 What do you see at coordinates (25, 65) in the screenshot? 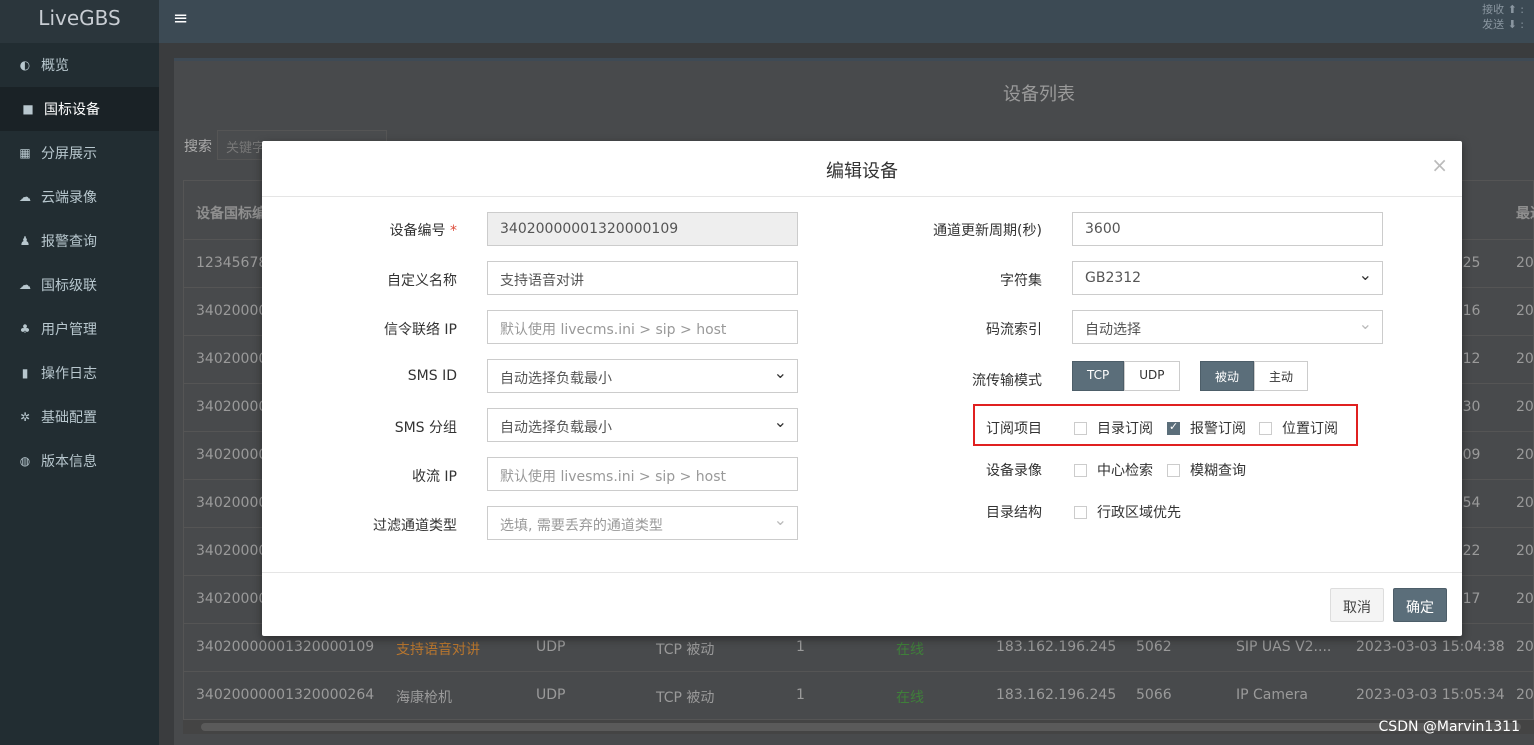
I see `dashboard-icon: ◐` at bounding box center [25, 65].